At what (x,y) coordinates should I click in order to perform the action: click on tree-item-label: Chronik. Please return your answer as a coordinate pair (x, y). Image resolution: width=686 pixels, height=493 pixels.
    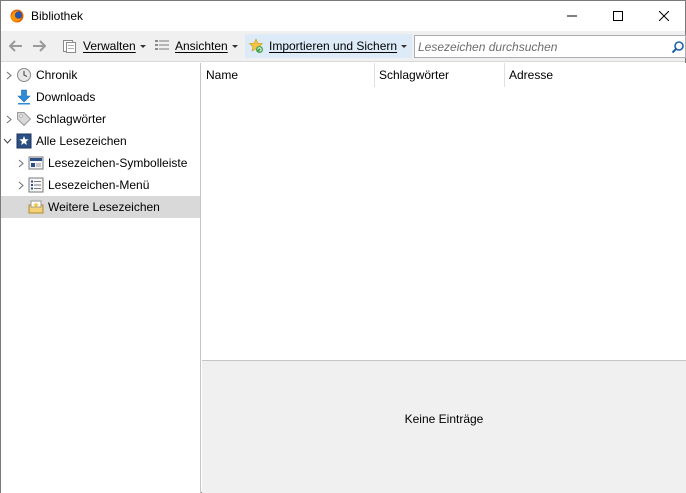
    Looking at the image, I should click on (57, 75).